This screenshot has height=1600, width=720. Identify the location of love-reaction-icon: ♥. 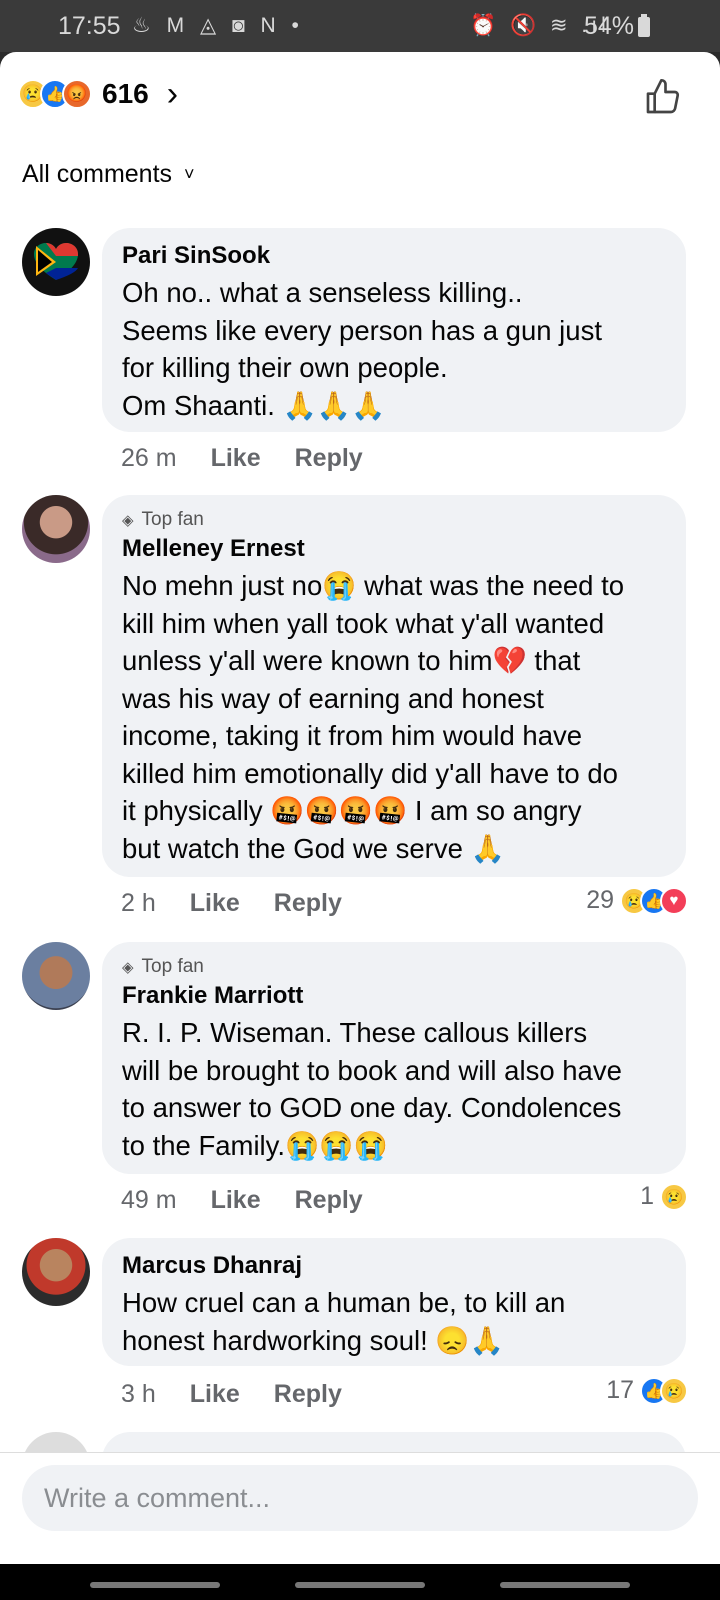
(674, 900).